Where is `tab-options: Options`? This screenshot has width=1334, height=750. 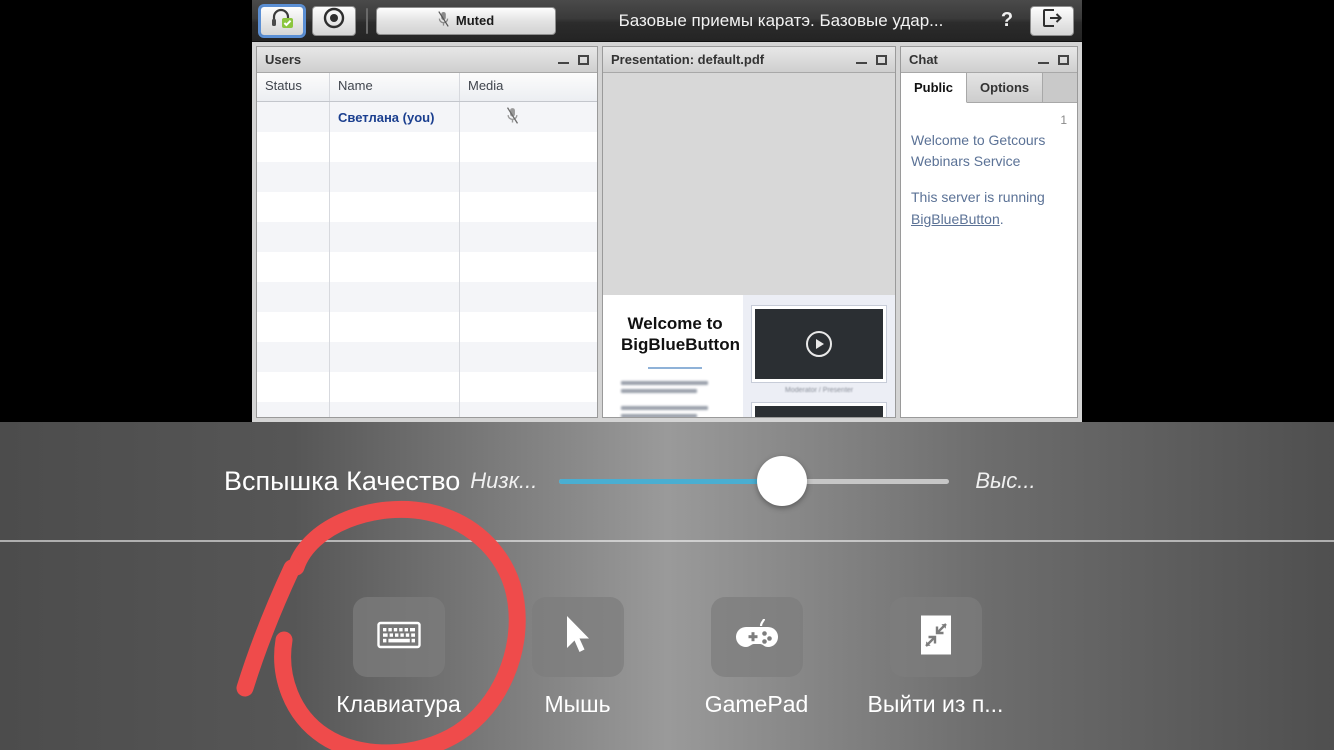
tab-options: Options is located at coordinates (1005, 87).